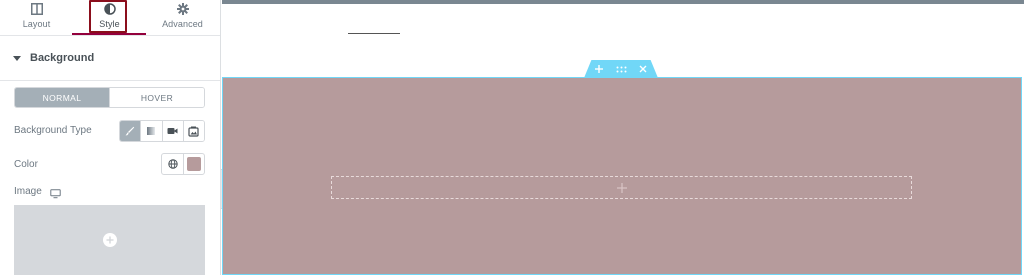 This screenshot has width=1024, height=275. Describe the element at coordinates (173, 164) in the screenshot. I see `globe-icon` at that location.